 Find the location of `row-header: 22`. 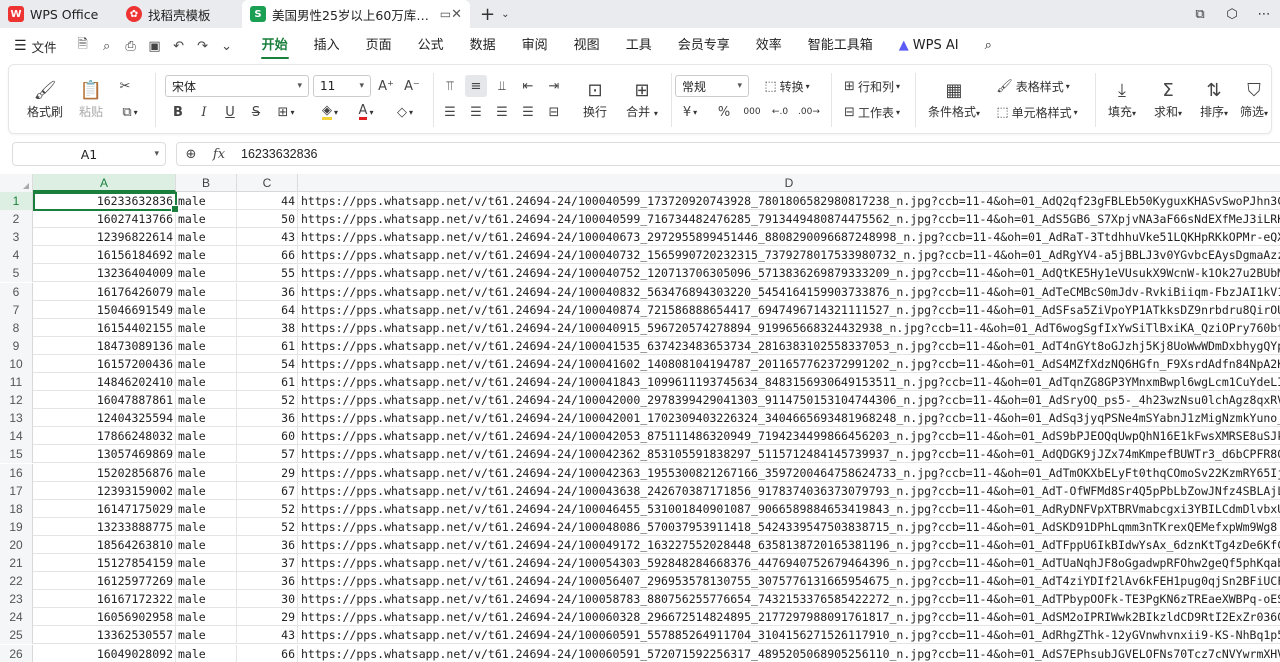

row-header: 22 is located at coordinates (16, 581).